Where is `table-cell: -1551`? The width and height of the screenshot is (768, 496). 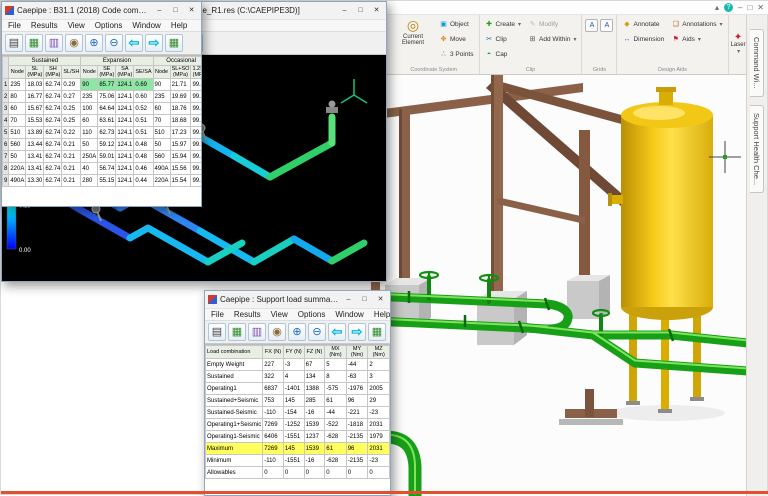
table-cell: -1551 is located at coordinates (293, 437).